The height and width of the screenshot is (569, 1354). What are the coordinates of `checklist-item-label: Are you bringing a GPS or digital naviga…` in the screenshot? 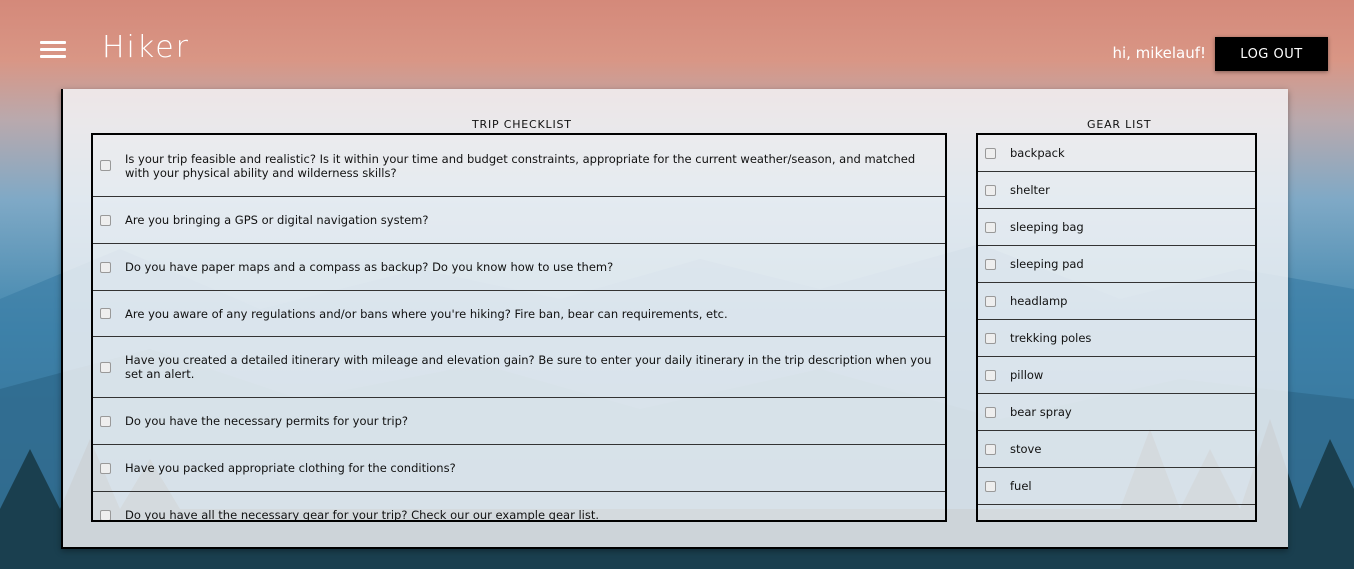 It's located at (277, 220).